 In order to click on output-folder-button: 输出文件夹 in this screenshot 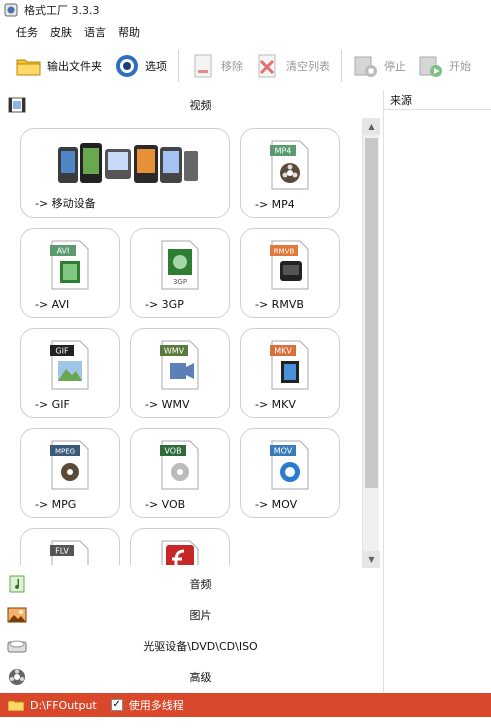, I will do `click(58, 66)`.